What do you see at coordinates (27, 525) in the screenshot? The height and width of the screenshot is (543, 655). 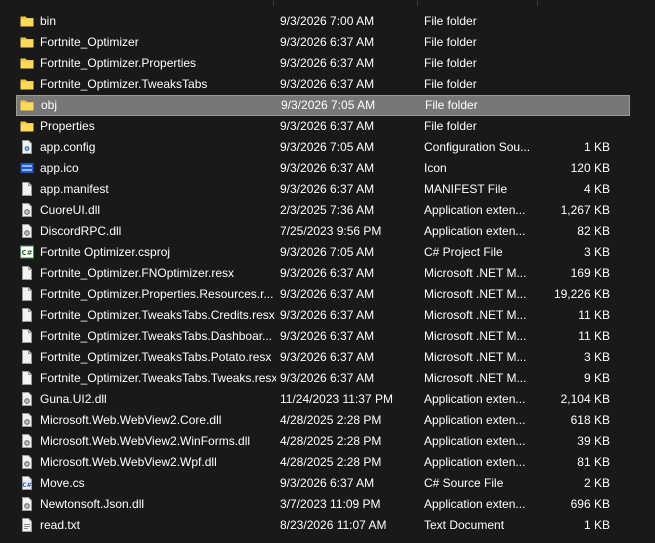 I see `text-file-icon` at bounding box center [27, 525].